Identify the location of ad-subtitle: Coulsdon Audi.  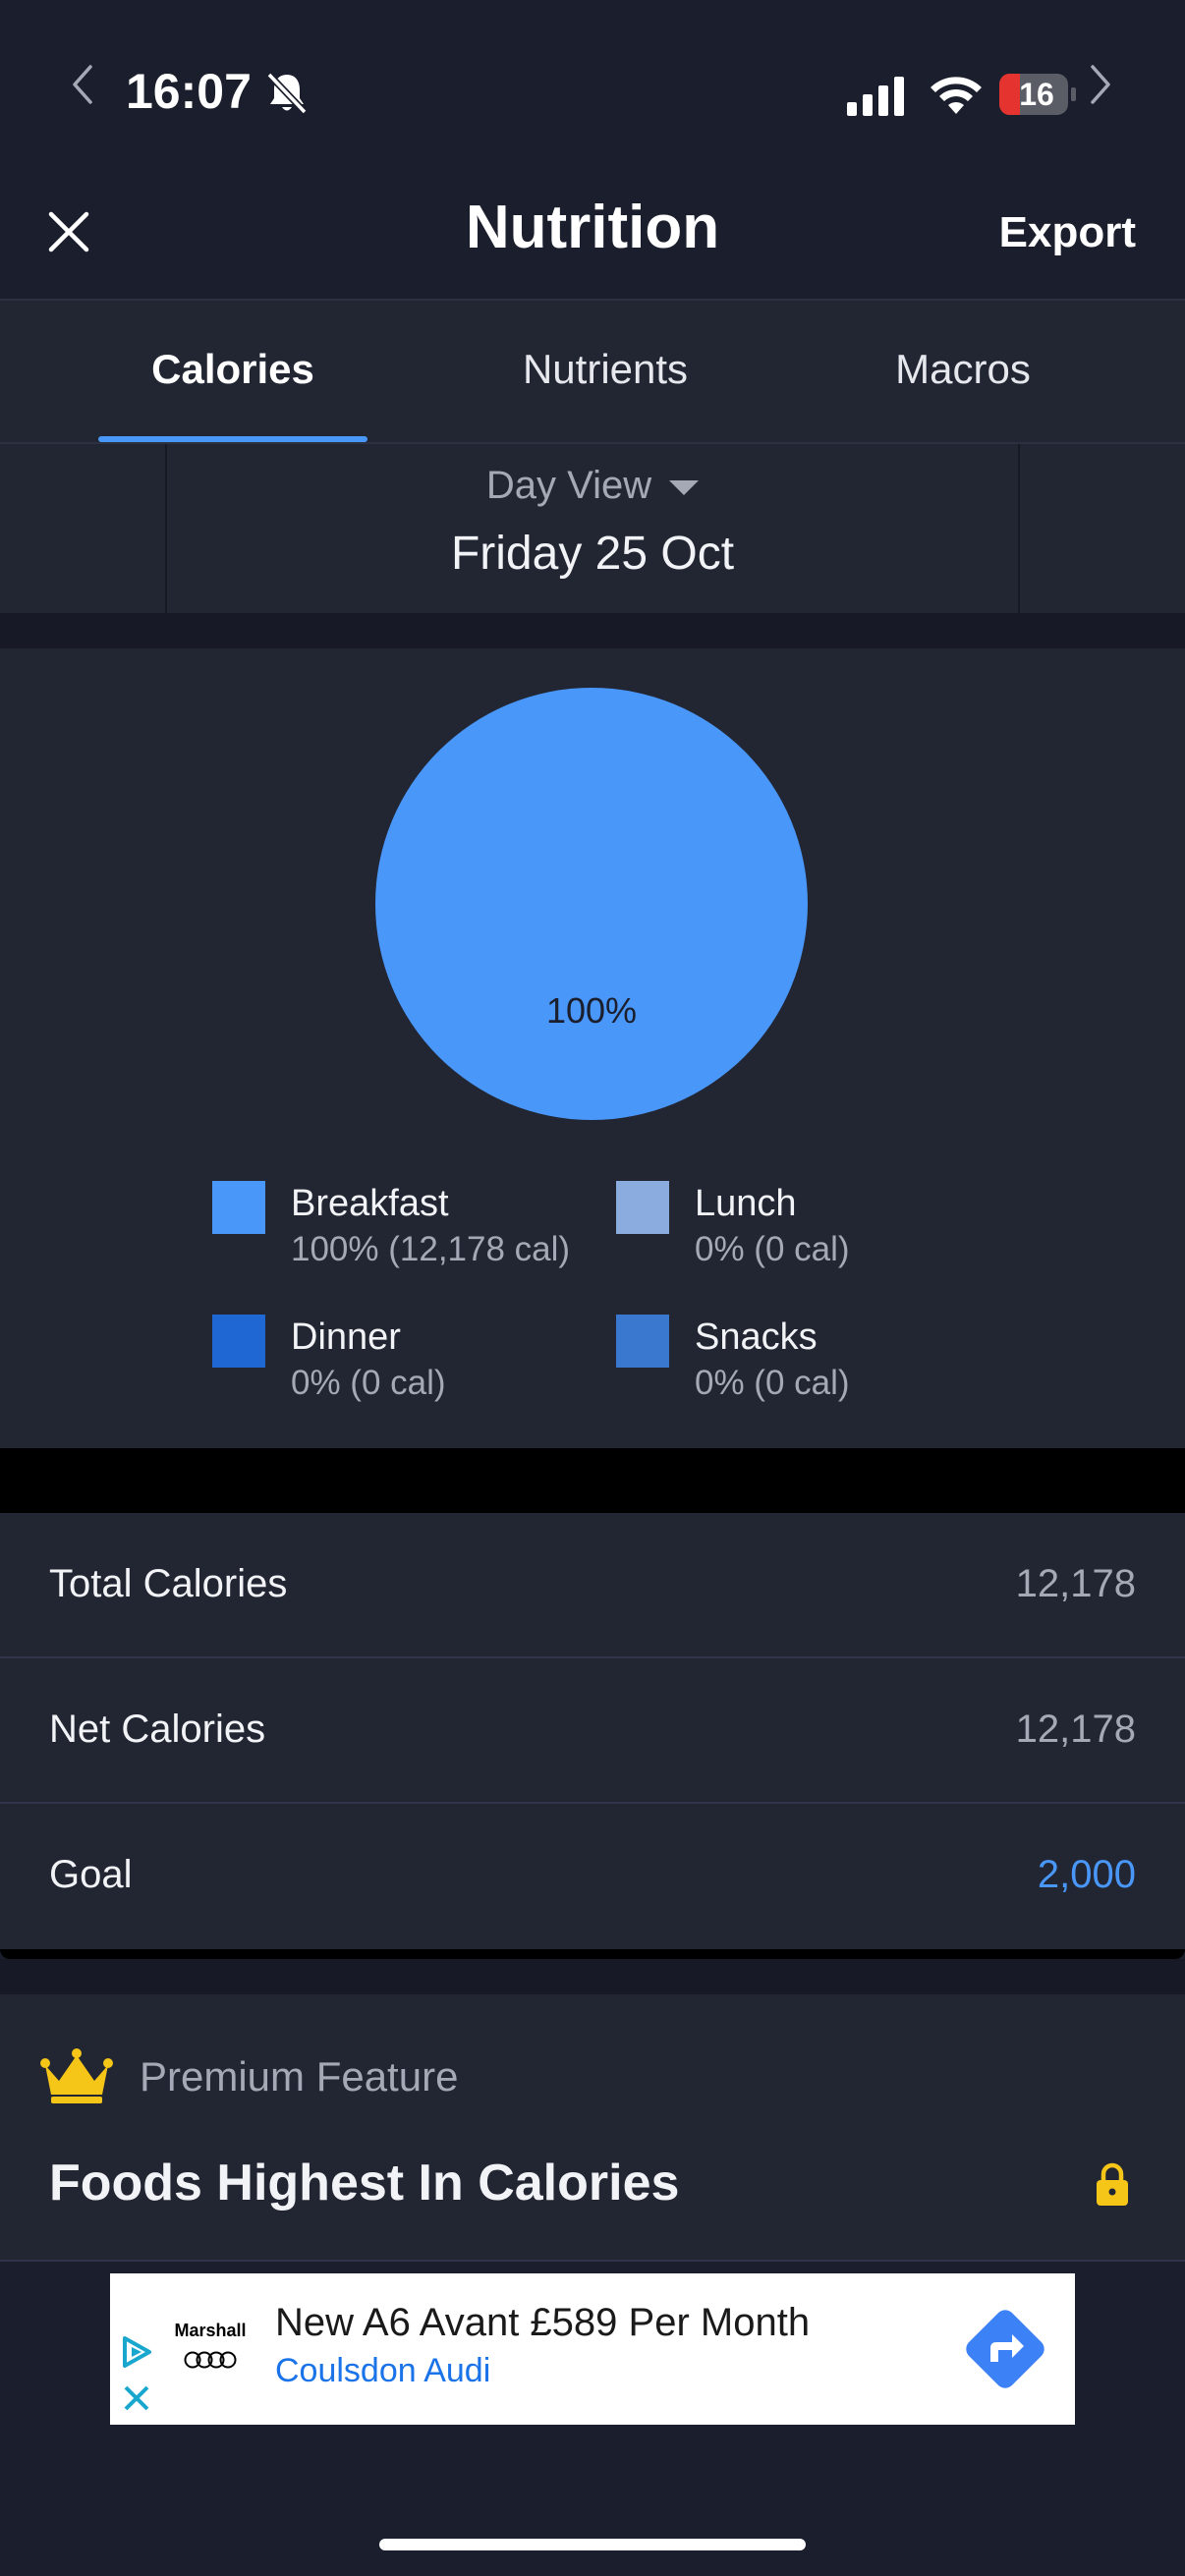
(383, 2370).